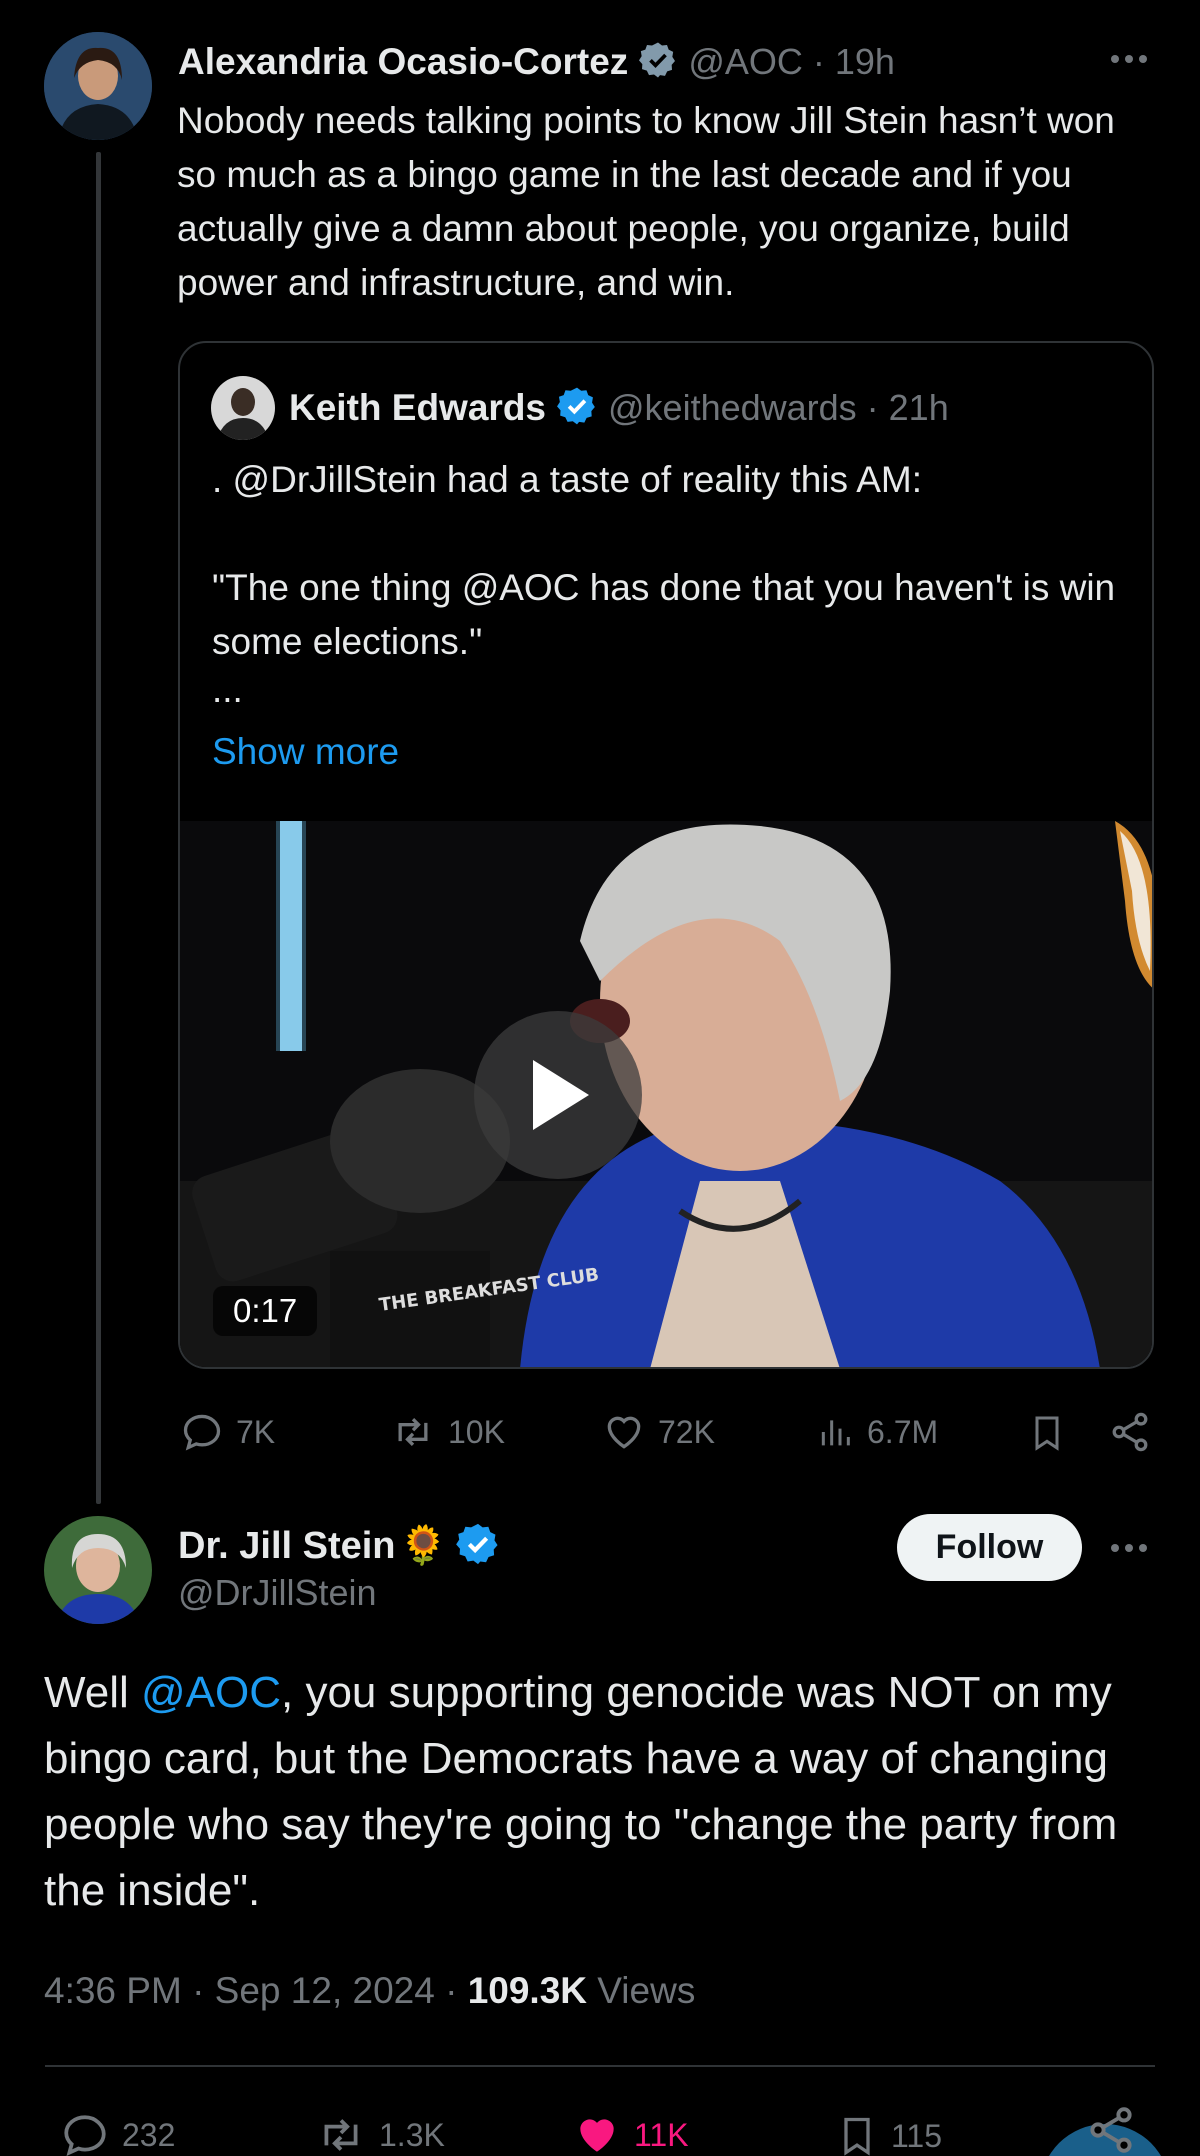 This screenshot has height=2156, width=1200. Describe the element at coordinates (256, 1990) in the screenshot. I see `tweet-timestamp: 4:36 PM · Sep 12, 2024 ·` at that location.